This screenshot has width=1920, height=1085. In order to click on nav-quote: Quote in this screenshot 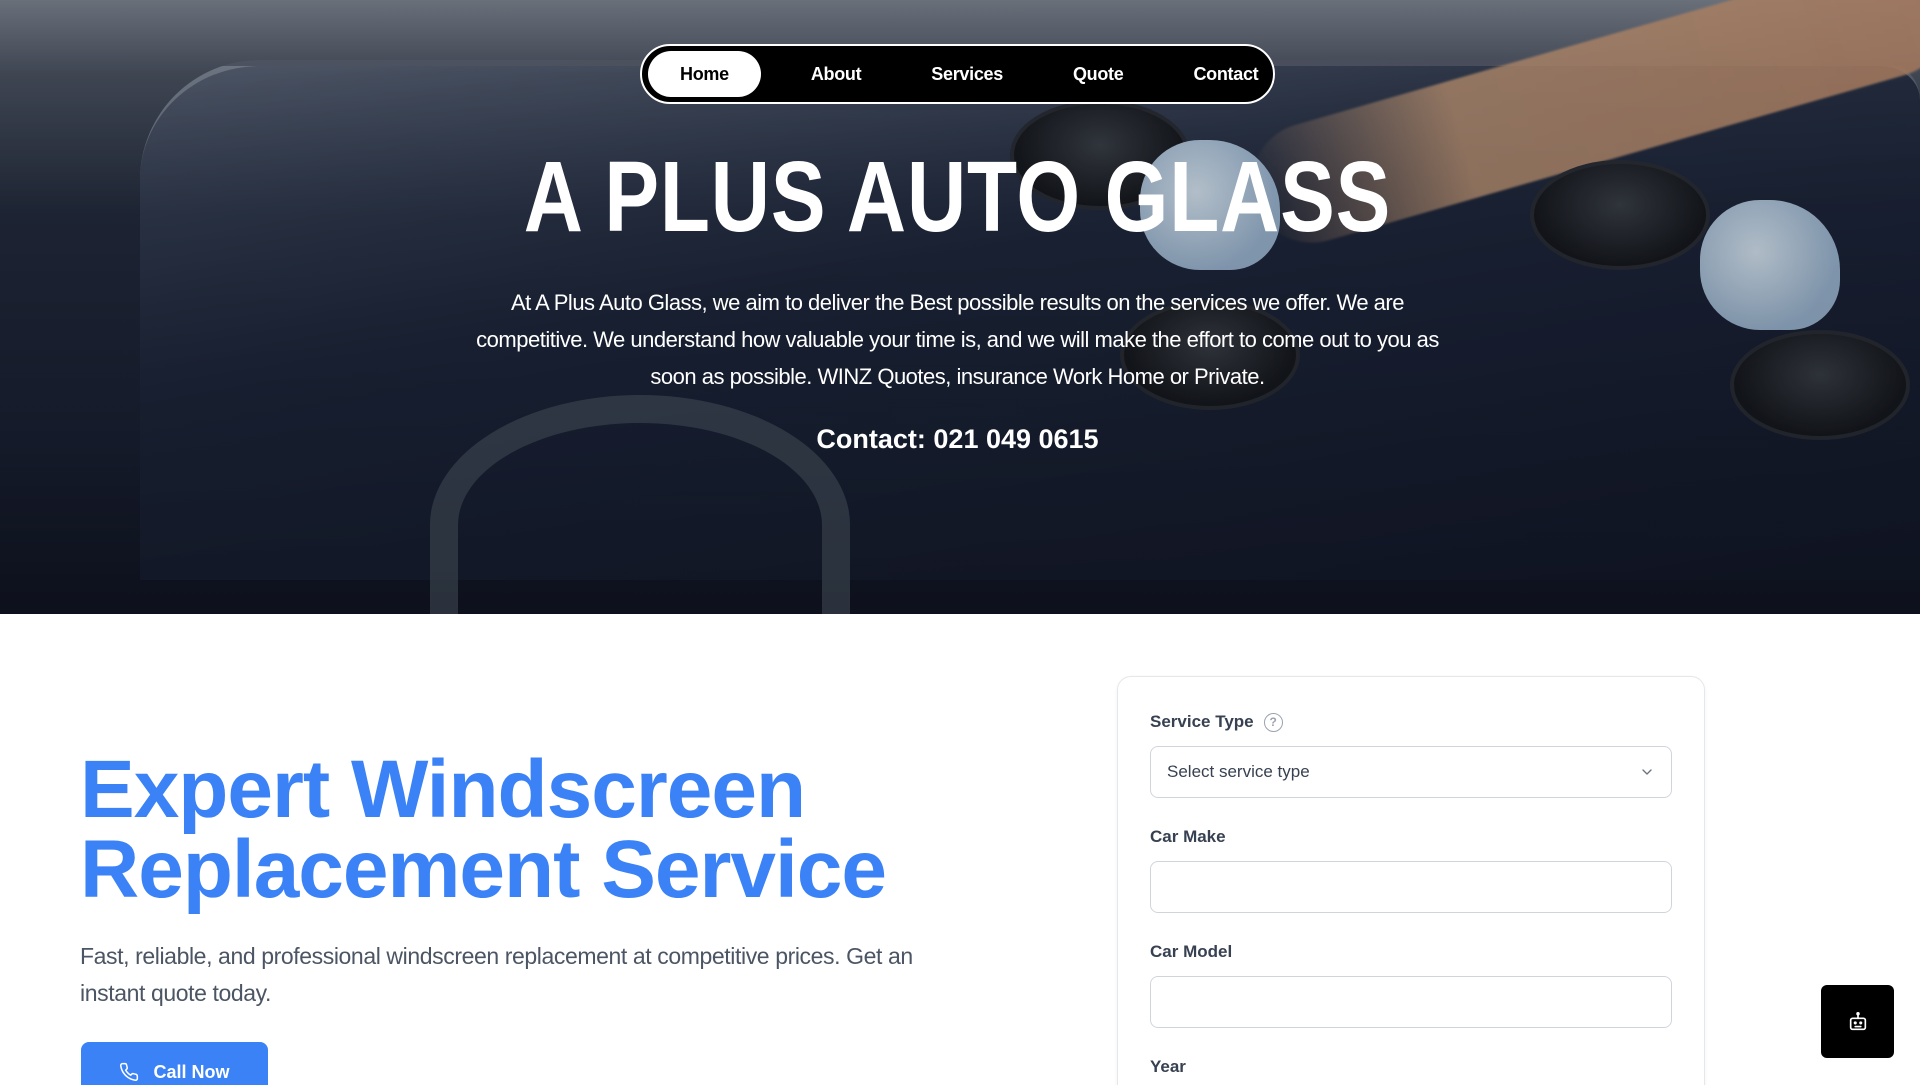, I will do `click(1098, 74)`.